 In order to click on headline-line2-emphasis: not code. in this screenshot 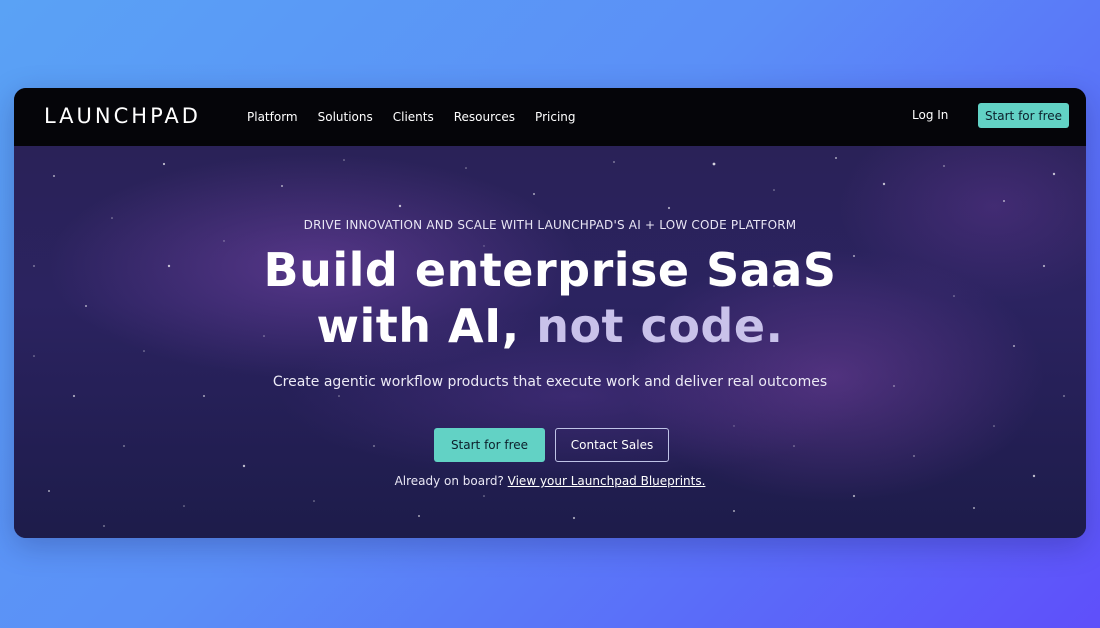, I will do `click(660, 326)`.